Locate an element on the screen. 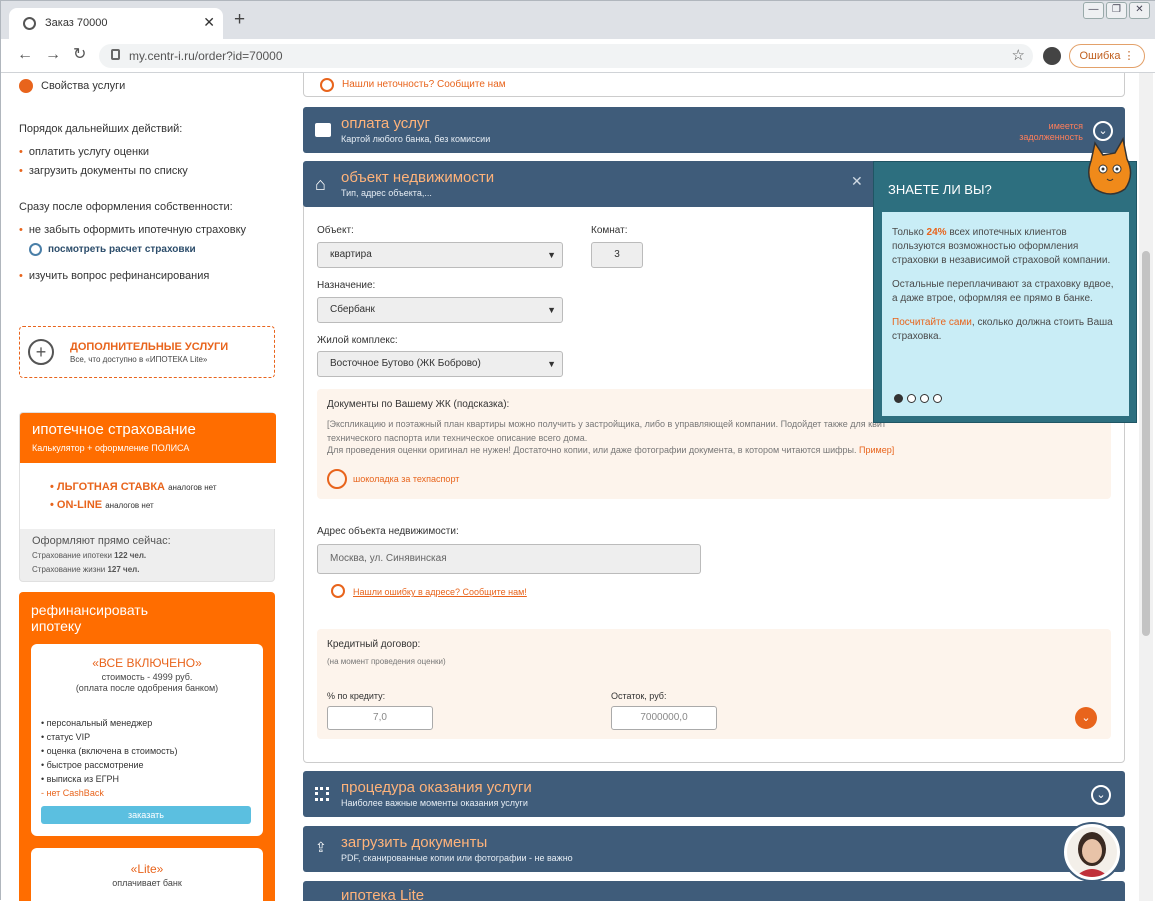  rest-input: 7000000,0 is located at coordinates (664, 718).